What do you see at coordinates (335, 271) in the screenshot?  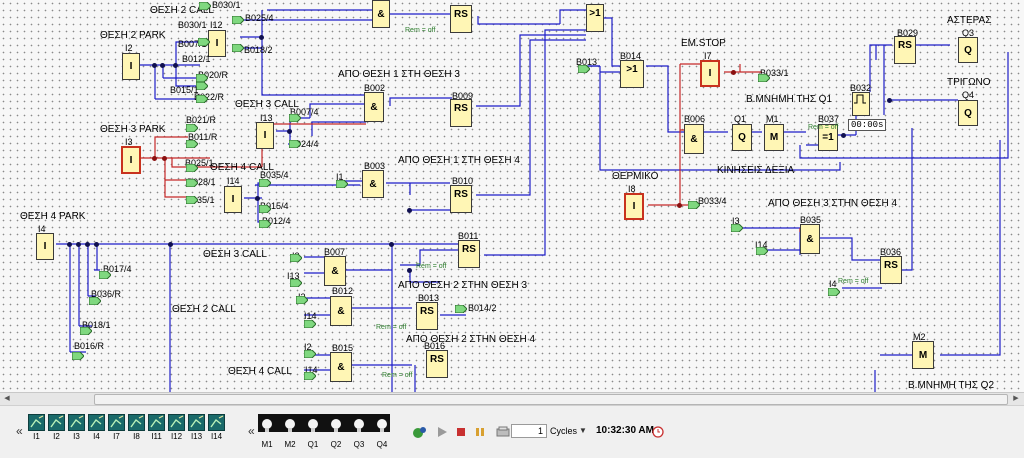 I see `and-block-b007: &` at bounding box center [335, 271].